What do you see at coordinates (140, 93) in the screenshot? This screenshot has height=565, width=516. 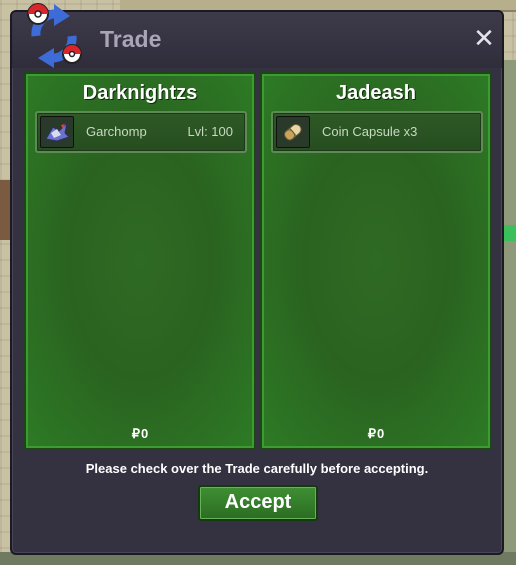 I see `player-name: Darknightzs` at bounding box center [140, 93].